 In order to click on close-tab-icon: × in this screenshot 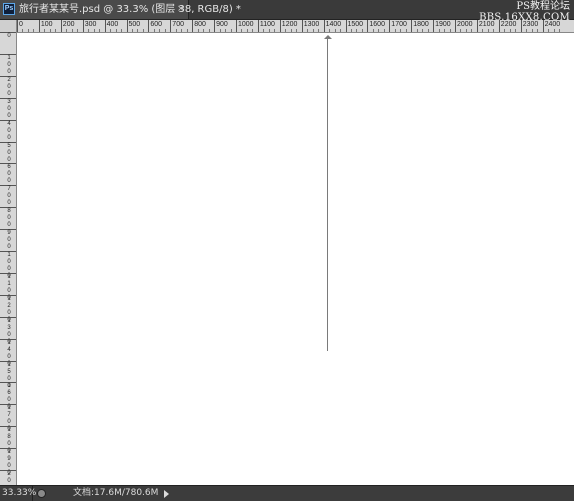, I will do `click(181, 9)`.